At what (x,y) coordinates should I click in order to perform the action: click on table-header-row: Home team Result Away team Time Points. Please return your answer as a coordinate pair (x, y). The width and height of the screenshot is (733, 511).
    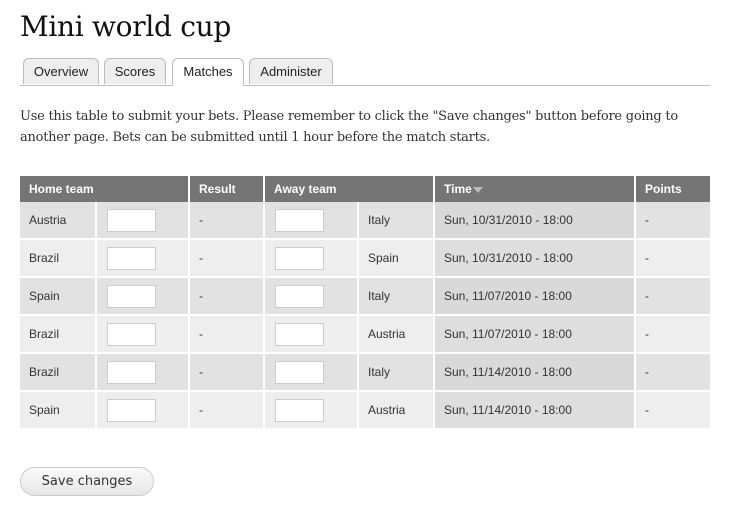
    Looking at the image, I should click on (365, 189).